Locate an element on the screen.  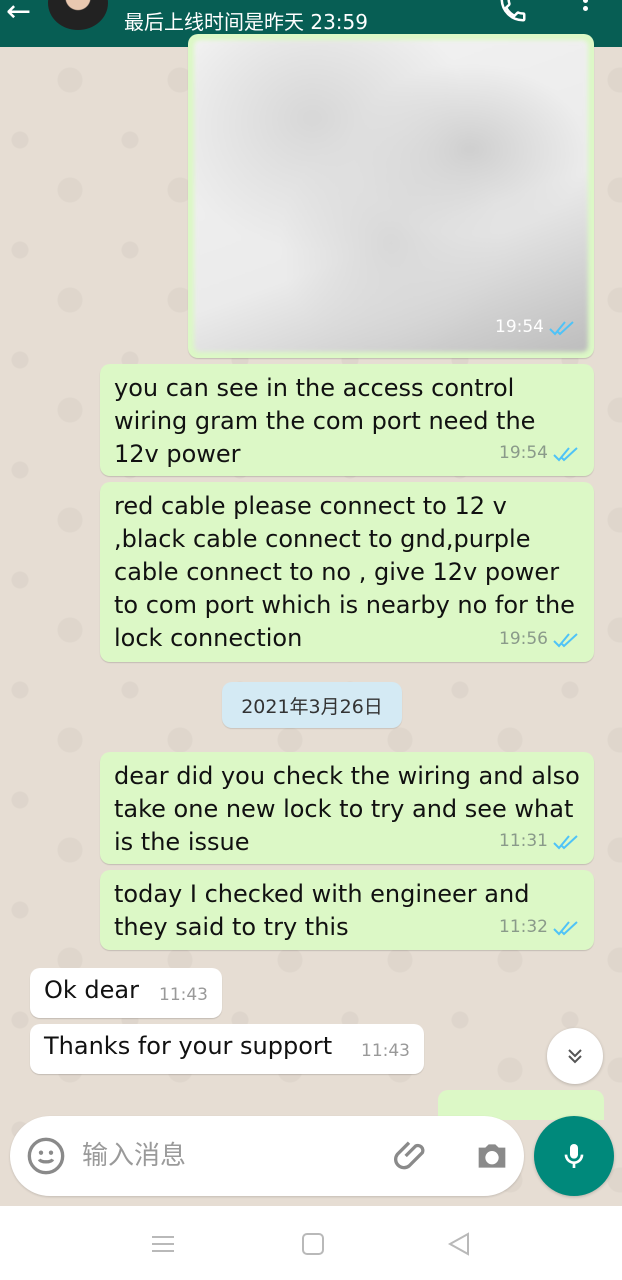
date-chip: 2021年3月26日 is located at coordinates (312, 705).